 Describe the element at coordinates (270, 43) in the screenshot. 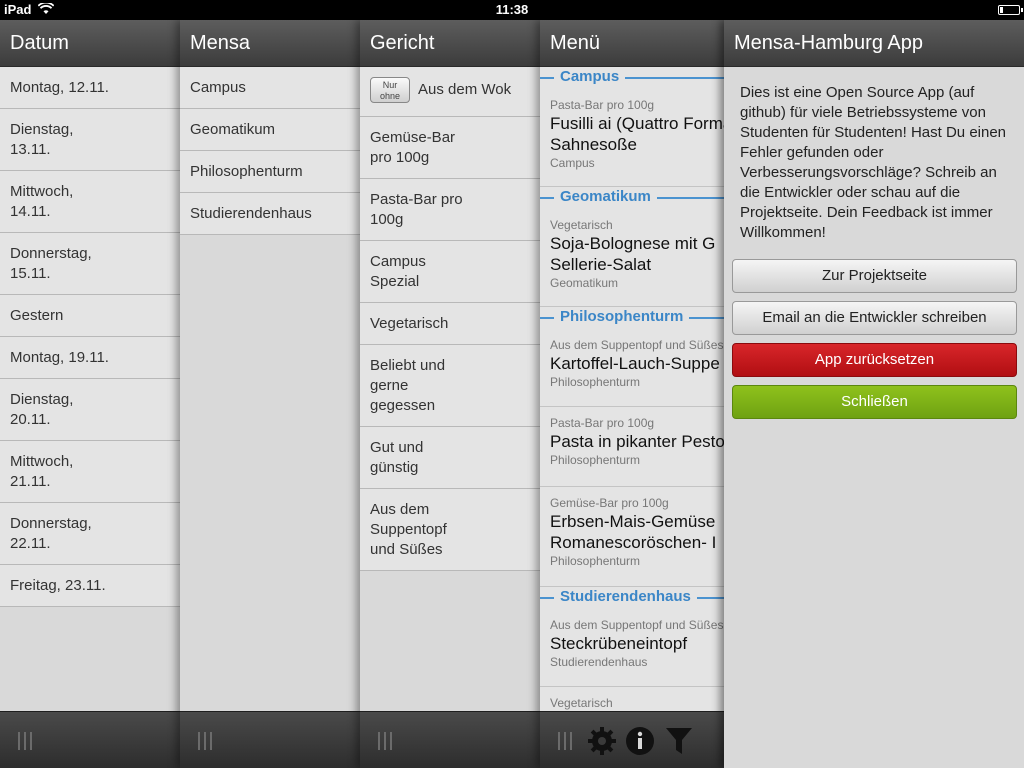

I see `mensa-header: Mensa` at that location.